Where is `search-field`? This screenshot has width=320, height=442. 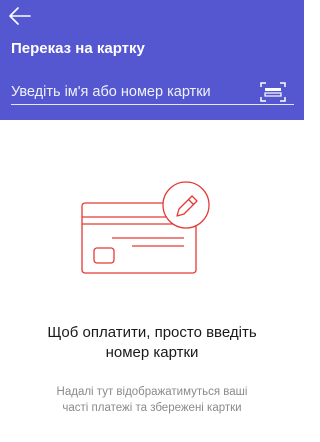
search-field is located at coordinates (152, 92).